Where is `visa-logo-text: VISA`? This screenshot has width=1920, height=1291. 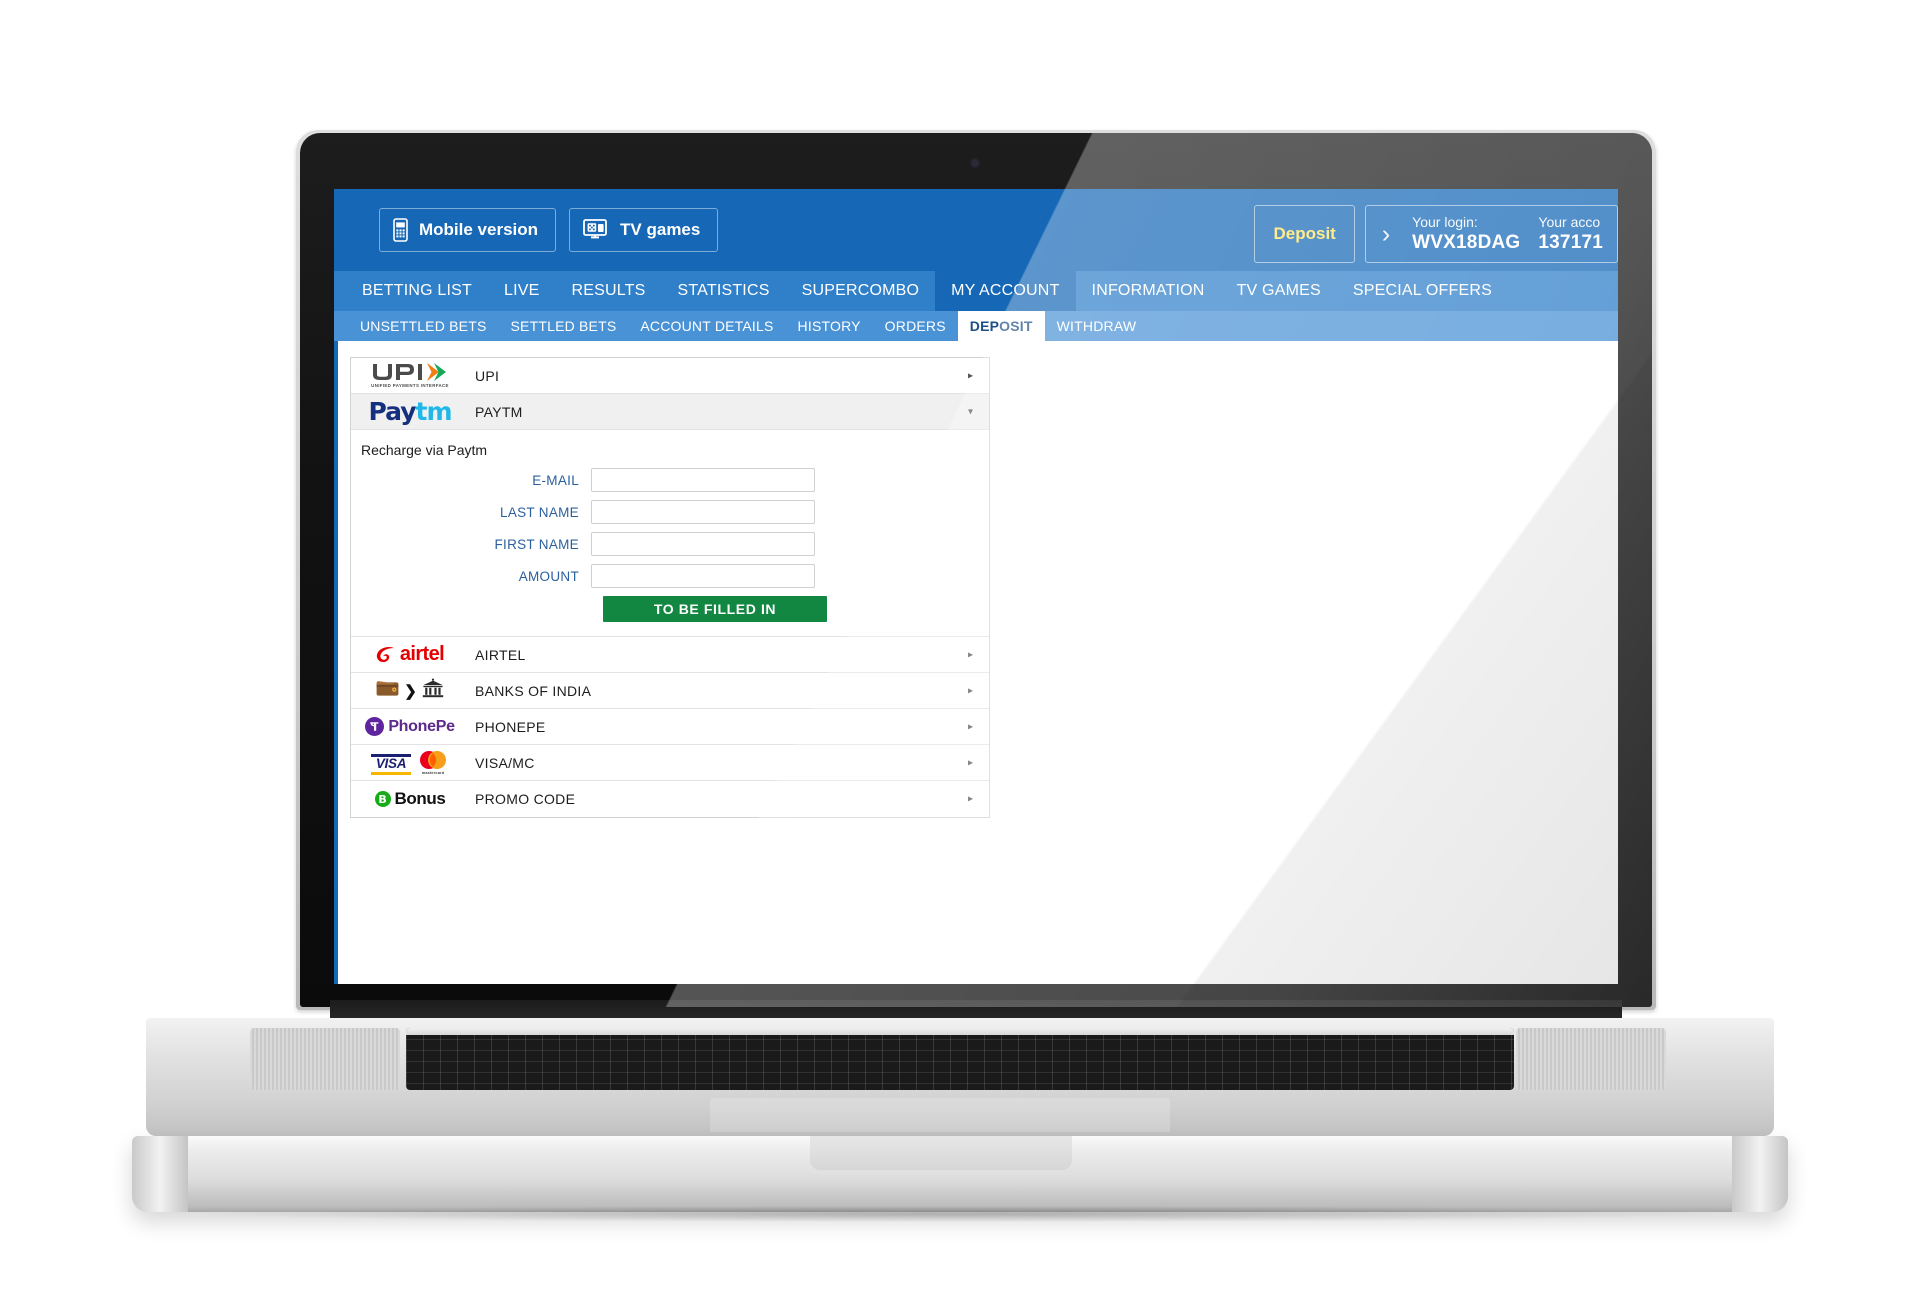
visa-logo-text: VISA is located at coordinates (391, 764).